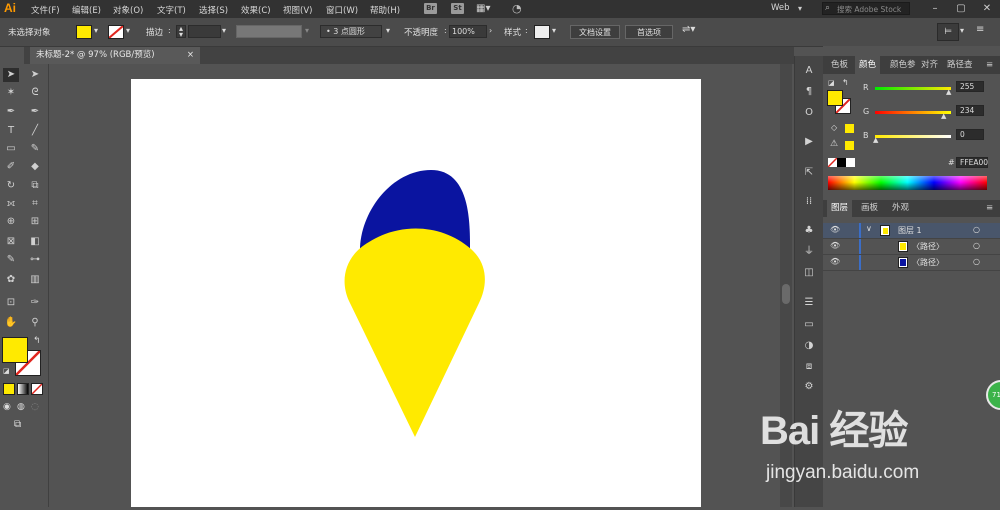 Image resolution: width=1000 pixels, height=510 pixels. I want to click on graphic-styles-icon: ◫, so click(809, 273).